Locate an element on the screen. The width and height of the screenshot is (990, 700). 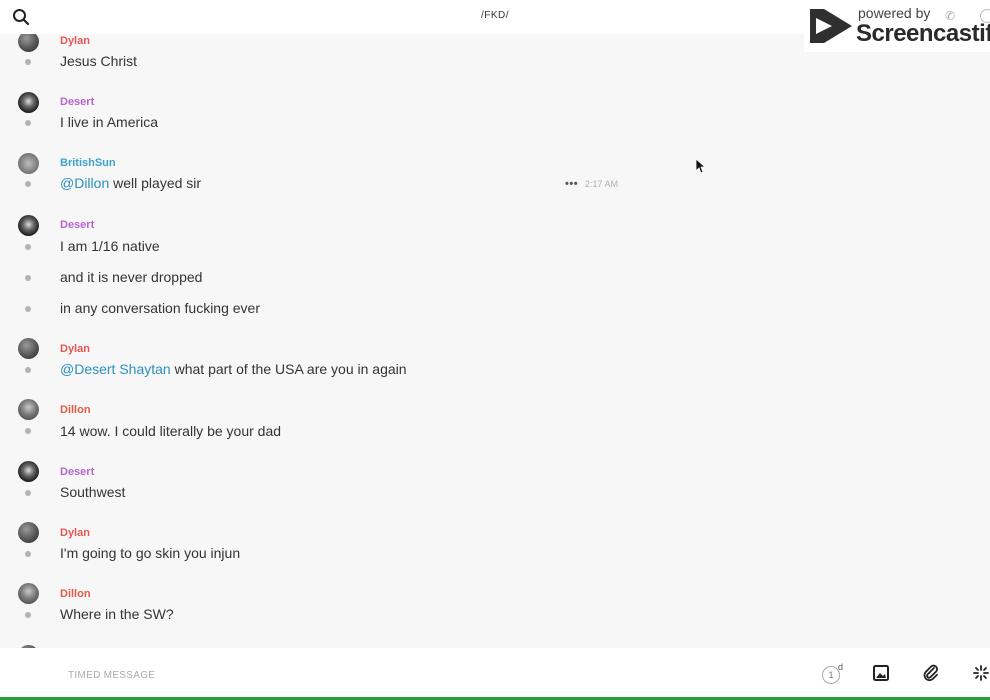
author-name: BritishSun is located at coordinates (88, 163).